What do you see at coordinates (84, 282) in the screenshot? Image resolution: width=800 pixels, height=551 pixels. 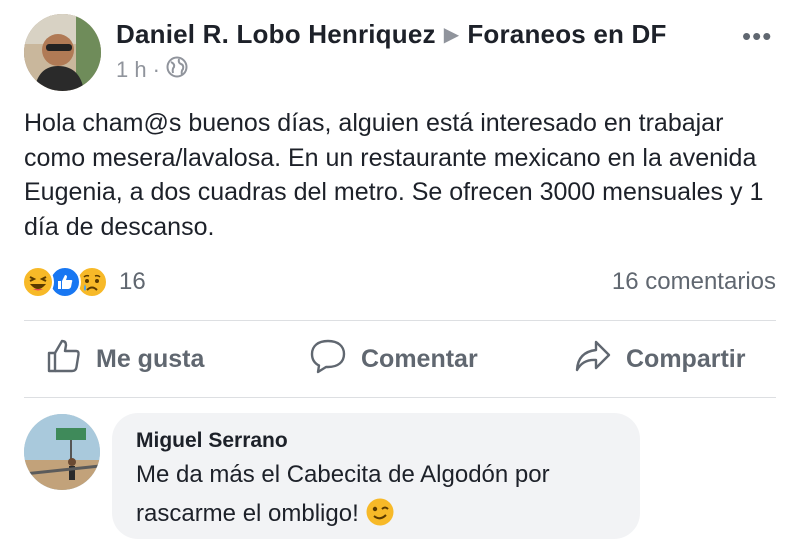 I see `reactions-summary: 16` at bounding box center [84, 282].